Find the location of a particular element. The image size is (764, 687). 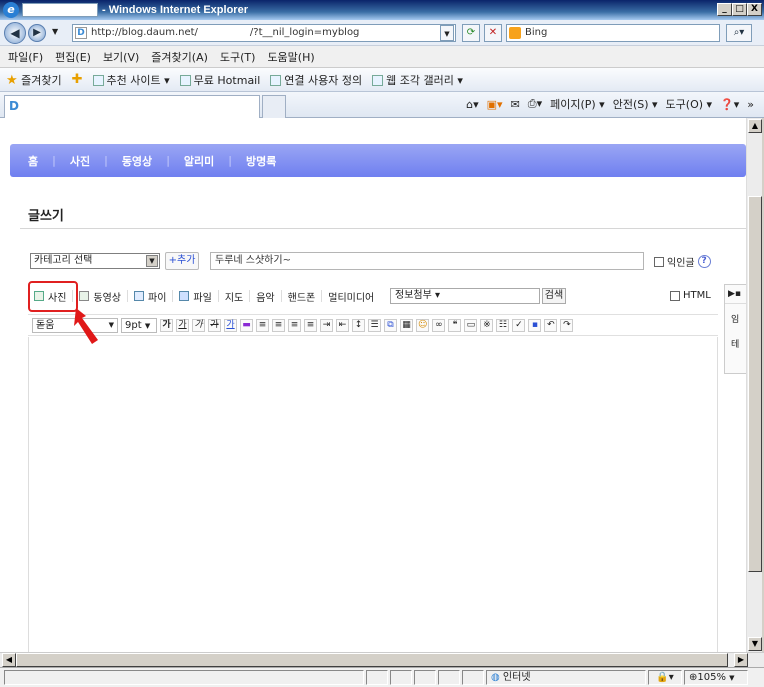

indent-icon: ⇥ is located at coordinates (326, 325).